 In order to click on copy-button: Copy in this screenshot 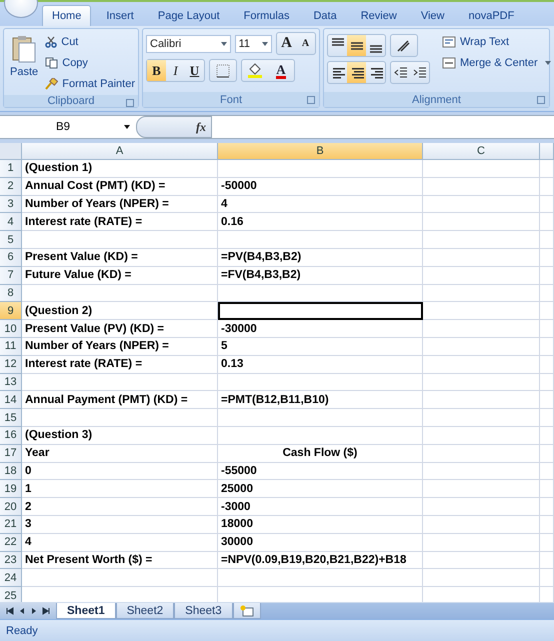, I will do `click(90, 62)`.